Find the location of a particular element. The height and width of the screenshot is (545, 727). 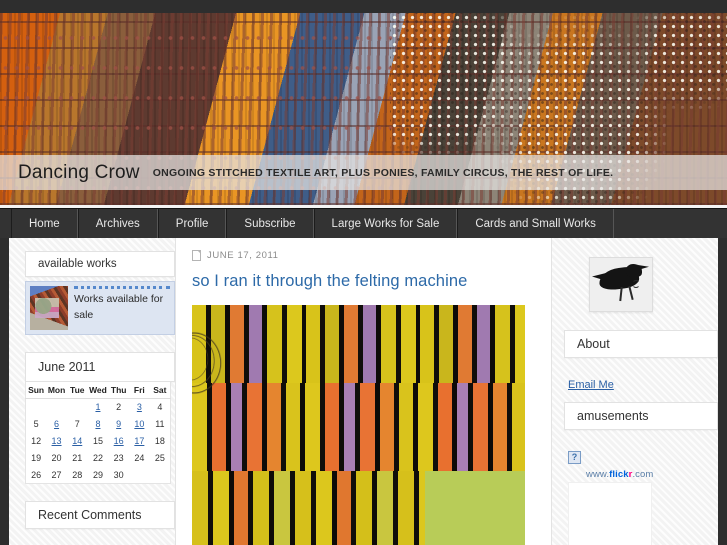

calendar-weekday: Sat is located at coordinates (160, 390).